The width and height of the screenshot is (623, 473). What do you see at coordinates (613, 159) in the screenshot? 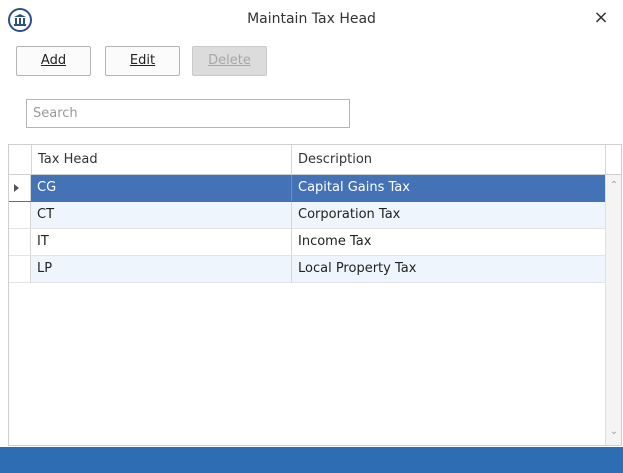
I see `column-header-spacer` at bounding box center [613, 159].